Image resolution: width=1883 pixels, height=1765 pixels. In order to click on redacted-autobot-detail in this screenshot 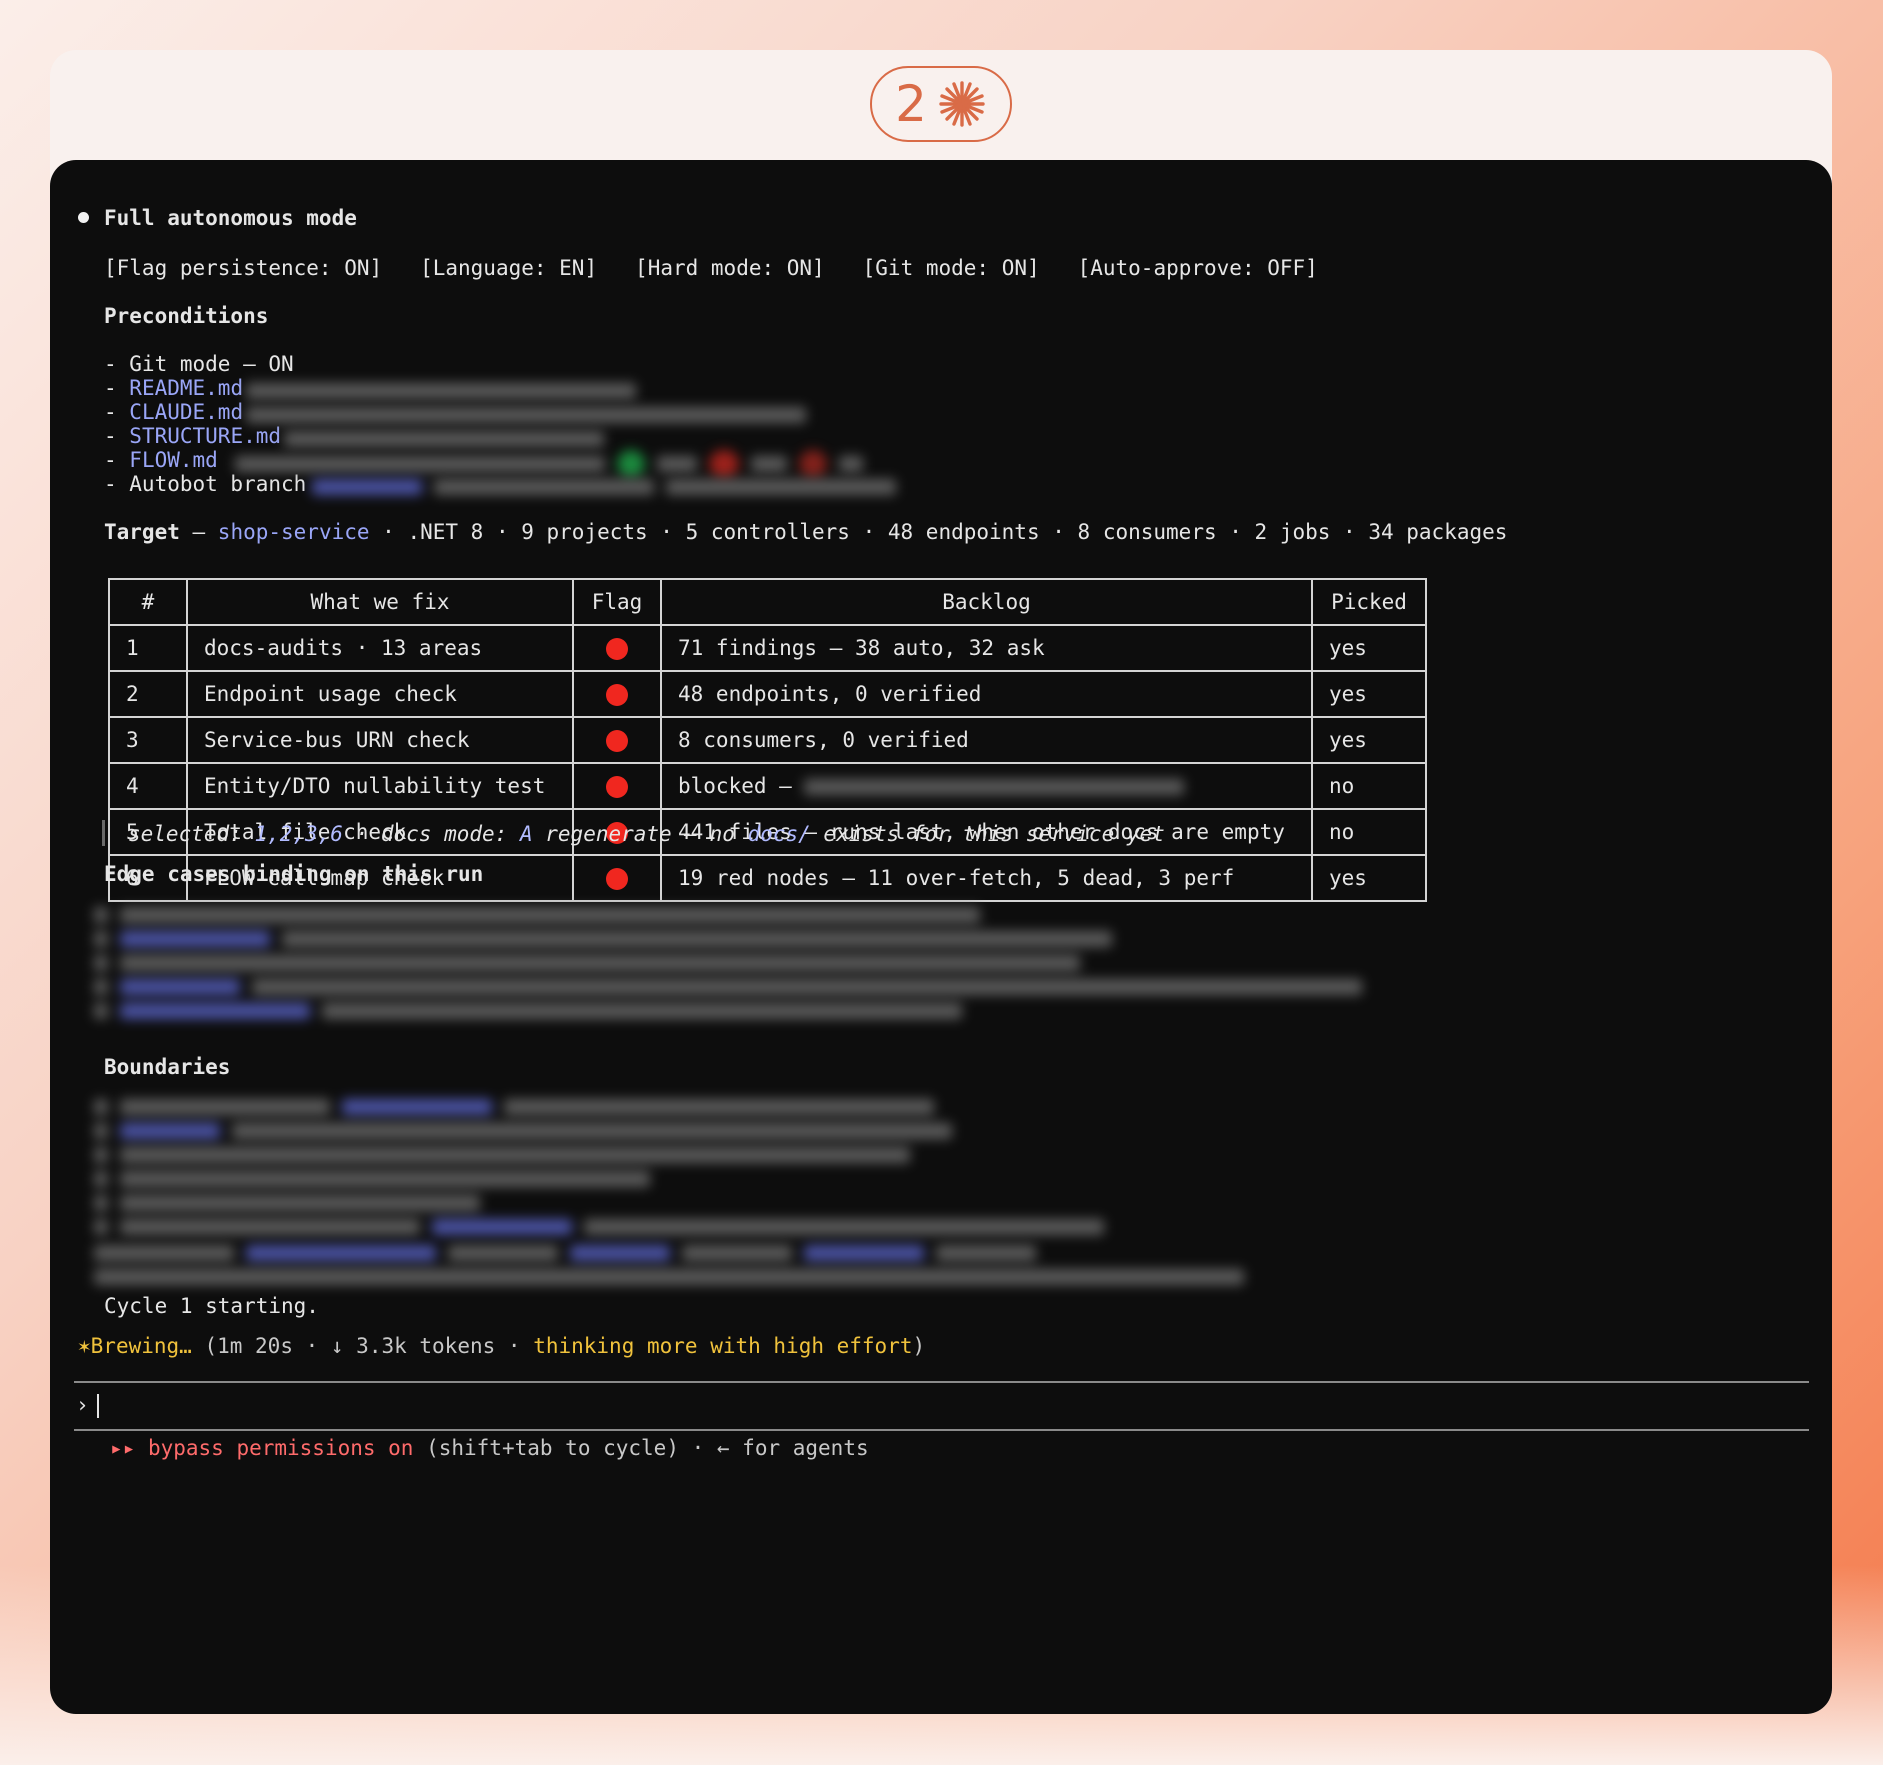, I will do `click(610, 486)`.